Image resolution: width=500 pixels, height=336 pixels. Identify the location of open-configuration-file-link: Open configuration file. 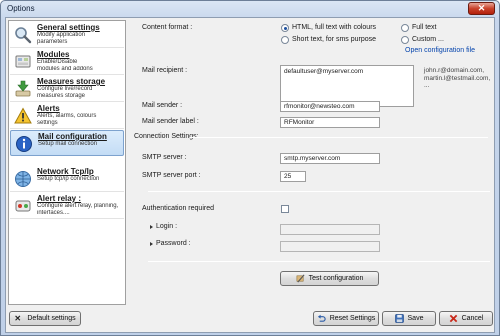
(440, 50).